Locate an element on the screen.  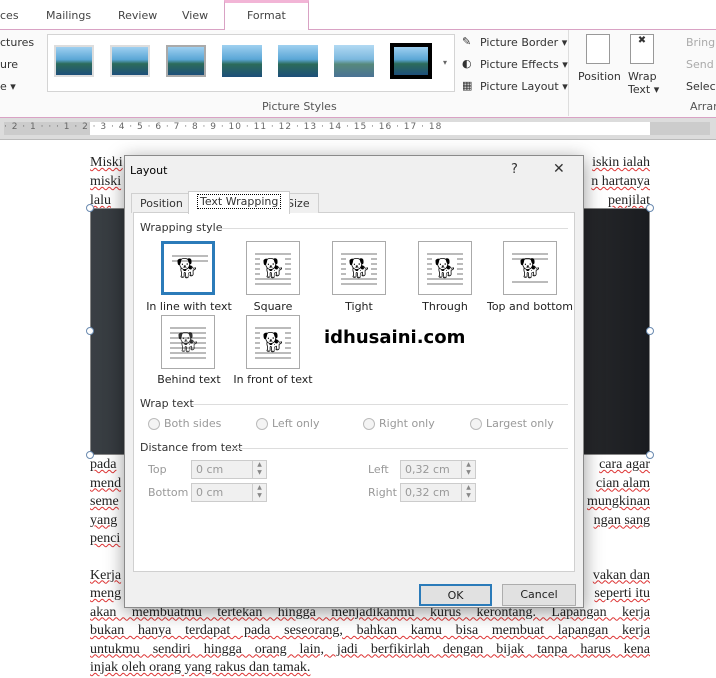
doc-text: pada is located at coordinates (103, 464).